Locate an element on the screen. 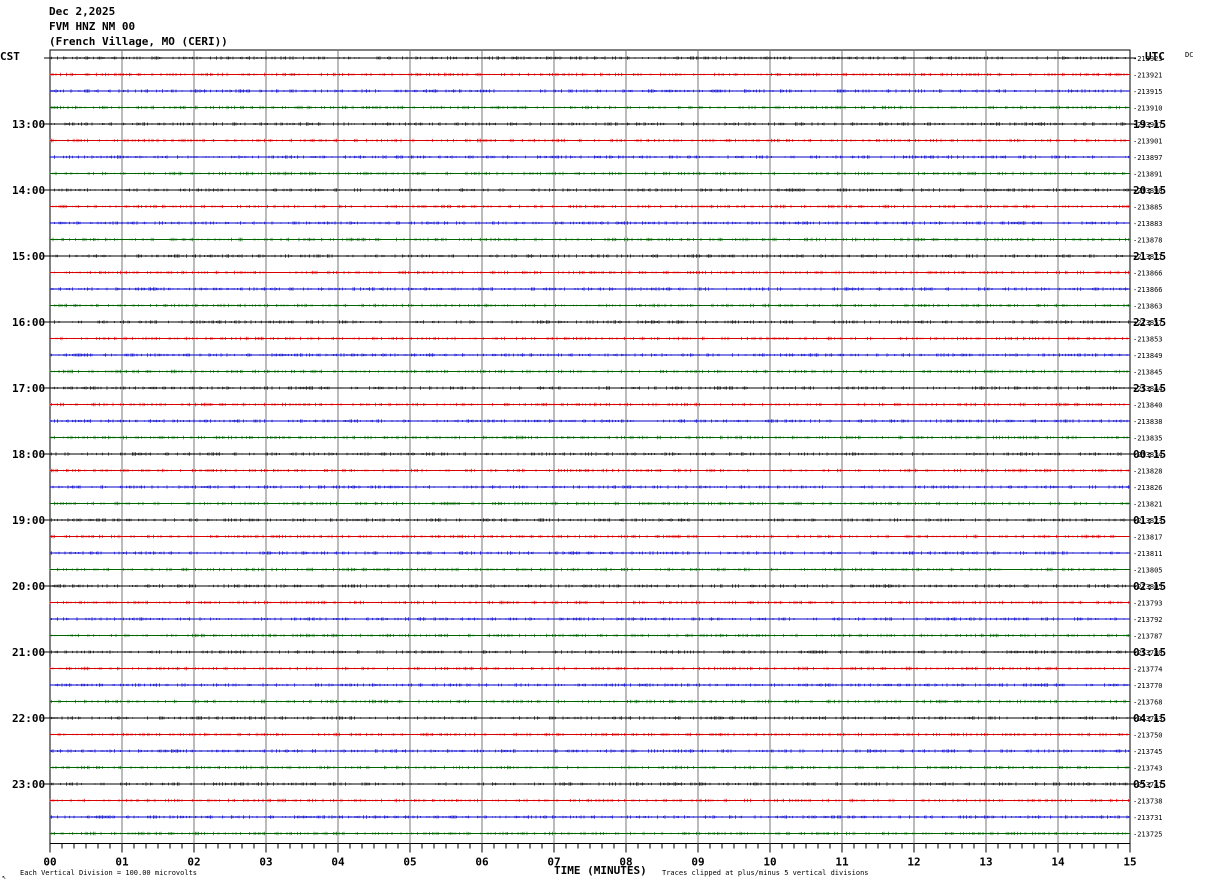  trace-offset-label: -213793 is located at coordinates (1148, 604).